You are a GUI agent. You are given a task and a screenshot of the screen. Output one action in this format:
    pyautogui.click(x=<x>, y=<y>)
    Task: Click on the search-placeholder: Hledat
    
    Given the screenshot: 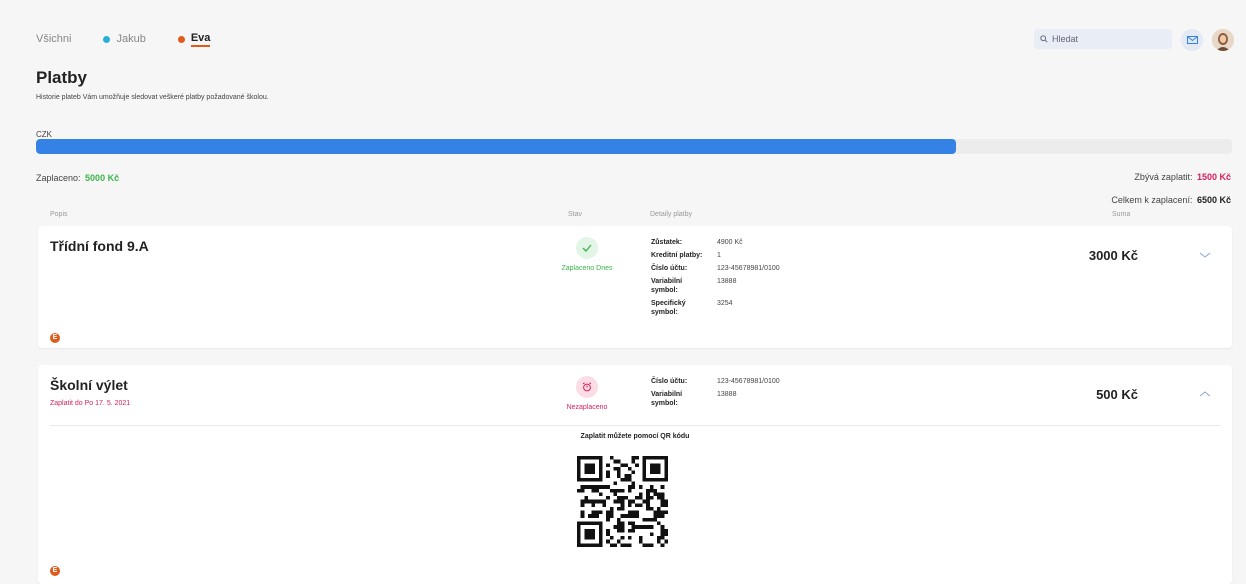 What is the action you would take?
    pyautogui.click(x=1065, y=39)
    